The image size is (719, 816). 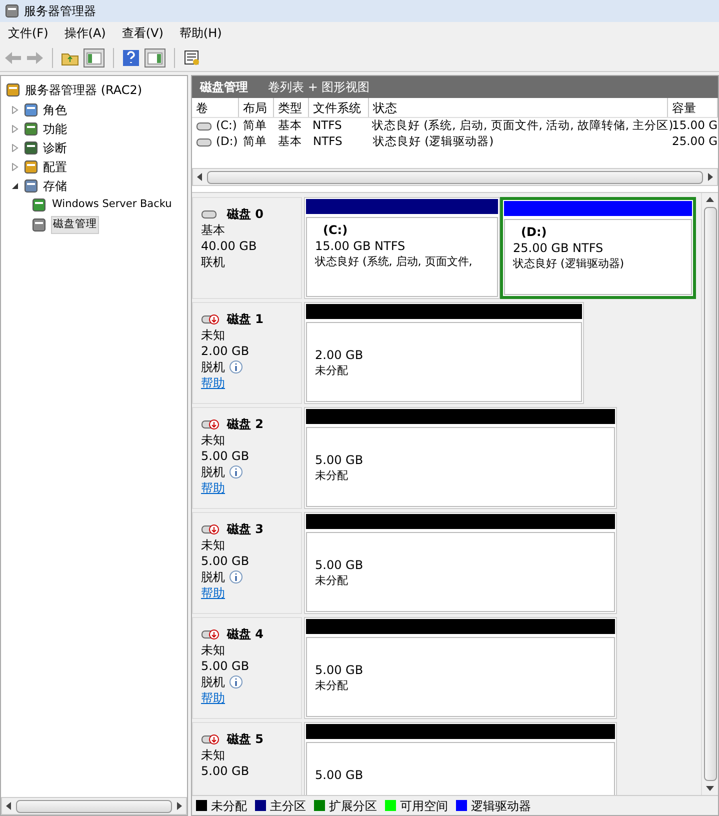 I want to click on partition-size: 2.00 GB, so click(x=339, y=355).